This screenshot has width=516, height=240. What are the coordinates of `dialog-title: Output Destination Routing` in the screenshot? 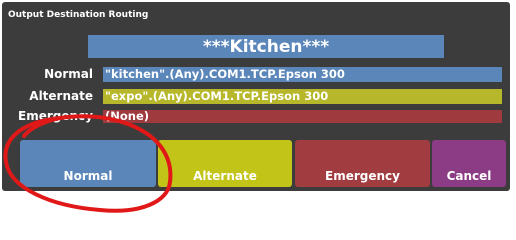 It's located at (78, 15).